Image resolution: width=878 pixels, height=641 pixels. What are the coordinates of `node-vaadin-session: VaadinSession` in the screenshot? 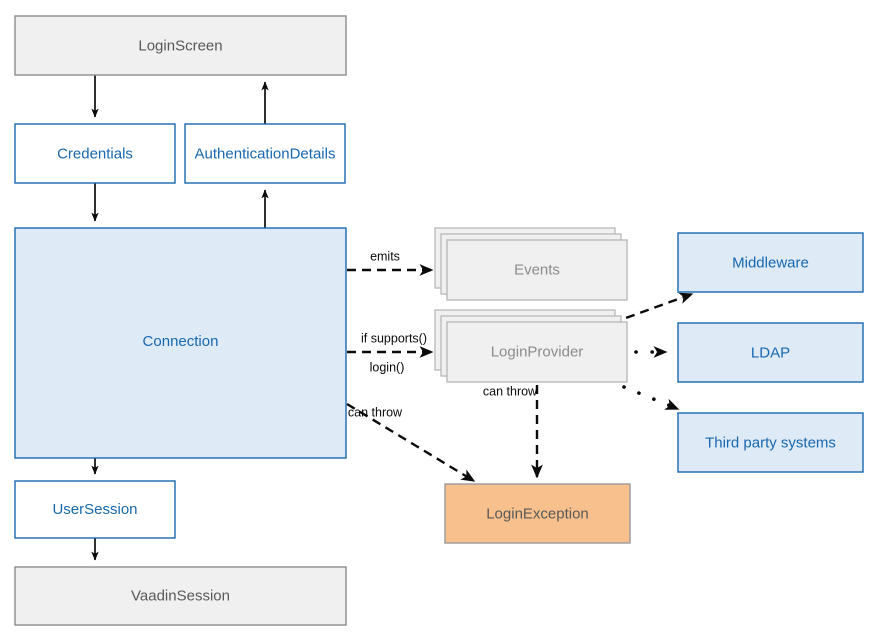 It's located at (180, 596).